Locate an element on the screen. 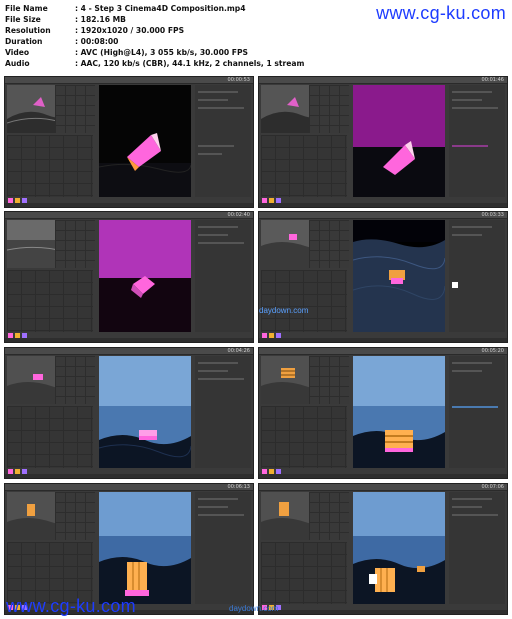 This screenshot has width=512, height=619. toolbar: 00:04:26 is located at coordinates (129, 351).